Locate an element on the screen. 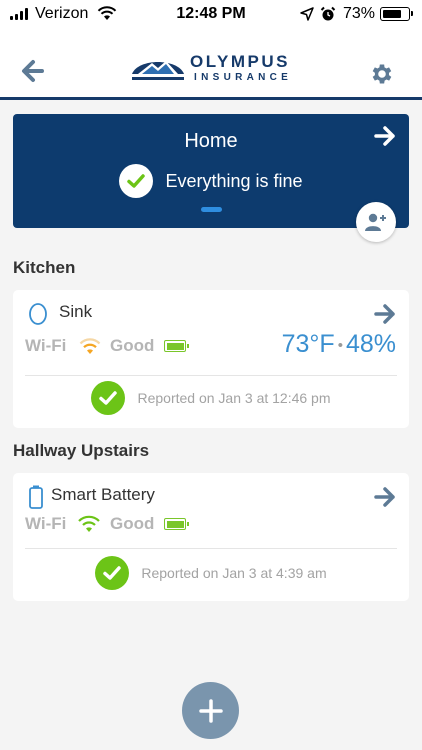 The image size is (422, 750). home-status-text: Everything is fine is located at coordinates (234, 180).